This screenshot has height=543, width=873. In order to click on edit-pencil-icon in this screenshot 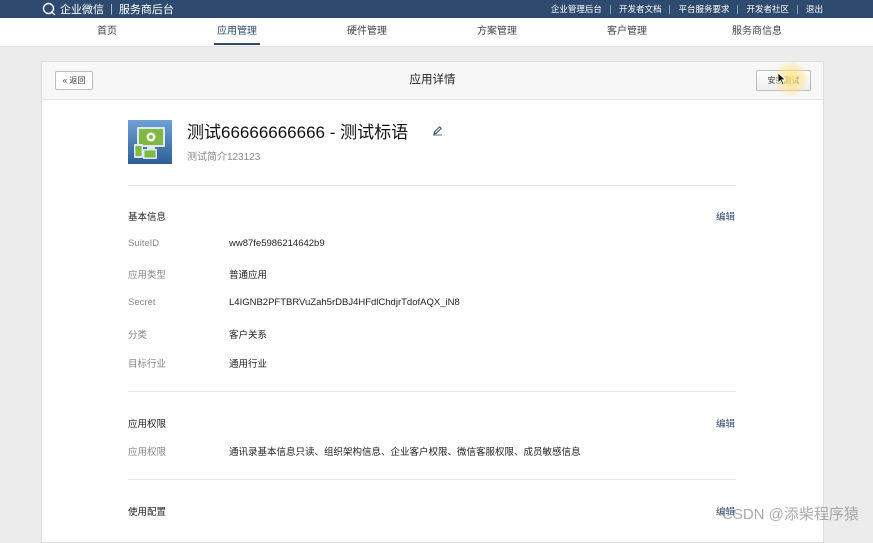, I will do `click(437, 130)`.